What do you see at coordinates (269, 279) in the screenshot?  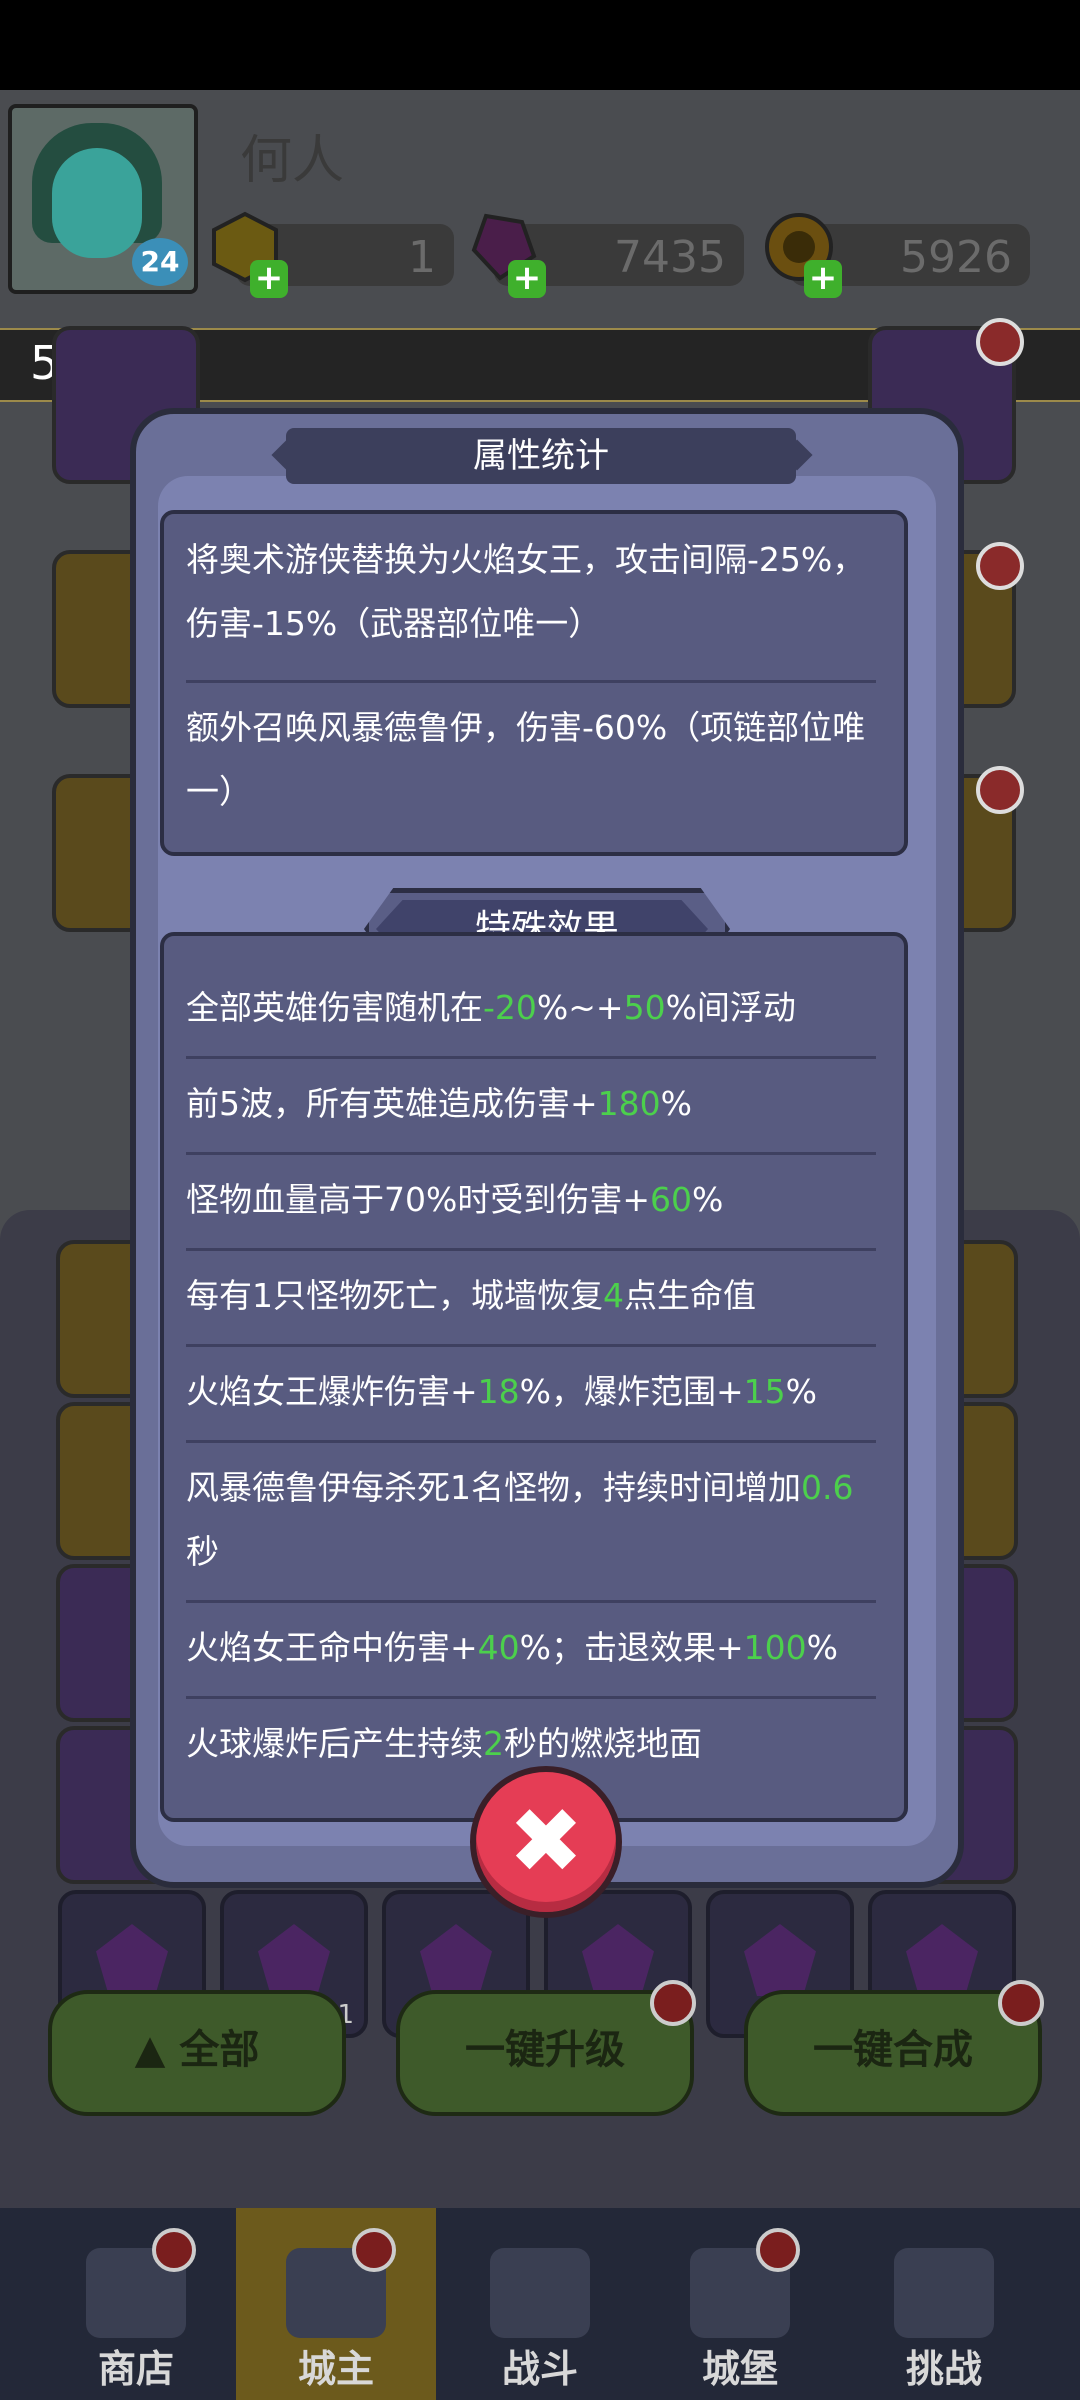 I see `add-gold-button: +` at bounding box center [269, 279].